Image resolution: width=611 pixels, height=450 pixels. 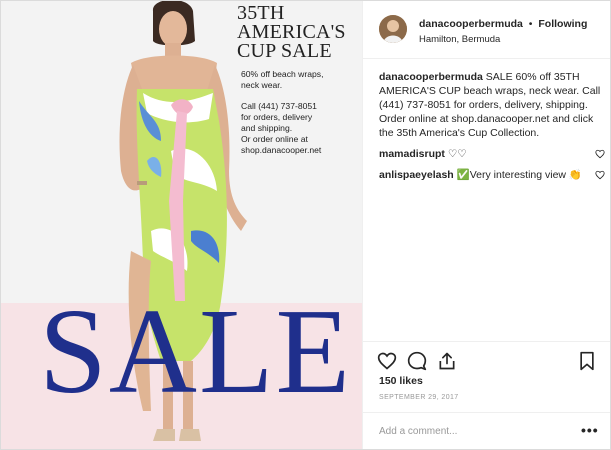 I want to click on add-comment-box: •••, so click(x=486, y=430).